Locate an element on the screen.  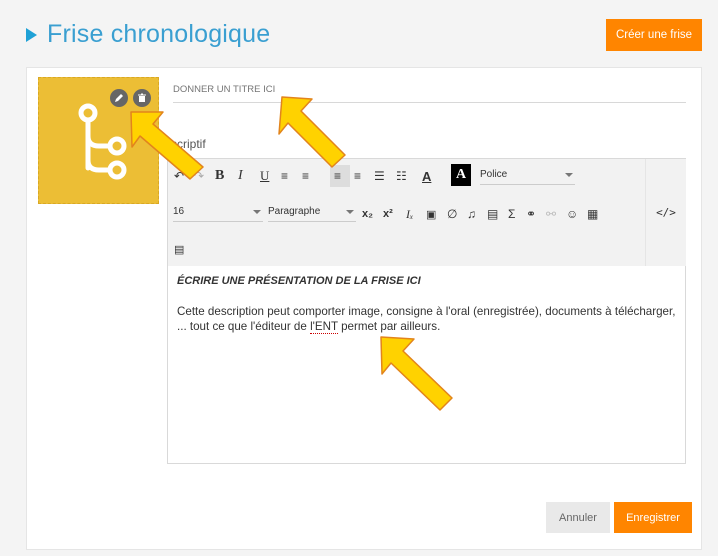
page-title: Frise chronologique is located at coordinates (159, 34).